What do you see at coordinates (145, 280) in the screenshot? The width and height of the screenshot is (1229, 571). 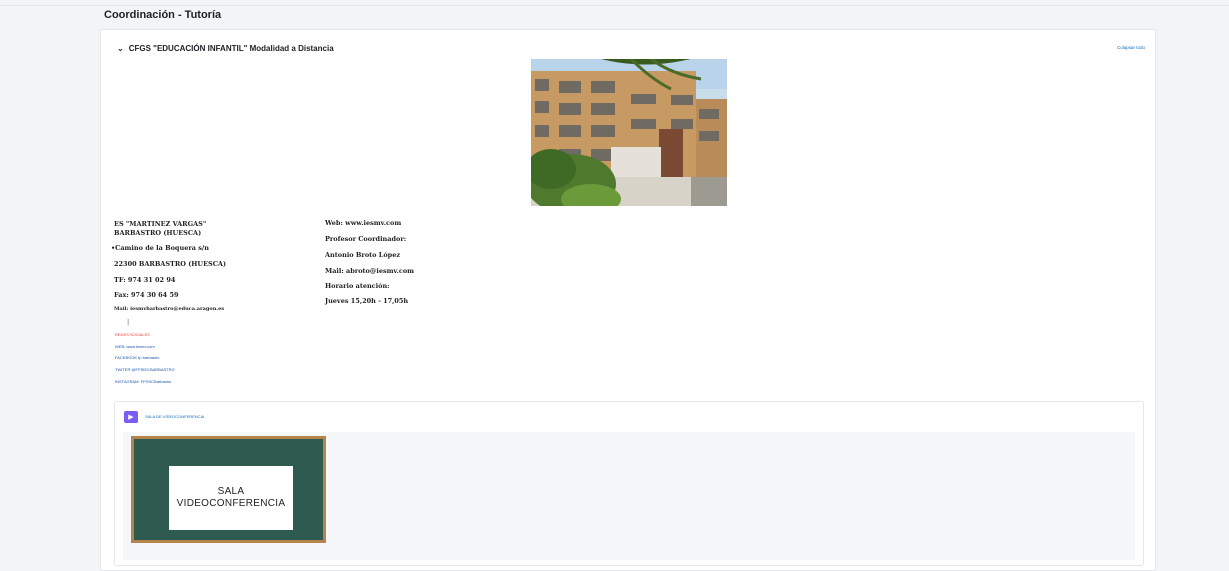 I see `school-phone: TF: 974 31 02 94` at bounding box center [145, 280].